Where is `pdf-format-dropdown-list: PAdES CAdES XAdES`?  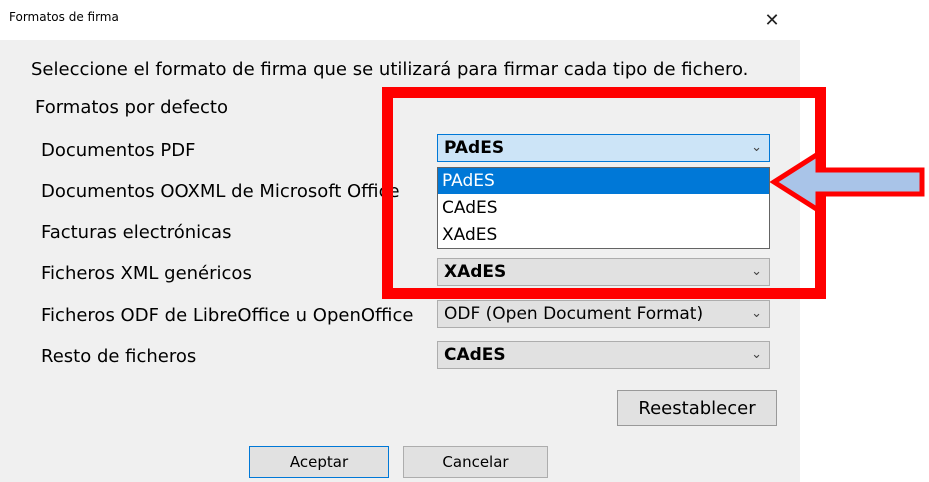
pdf-format-dropdown-list: PAdES CAdES XAdES is located at coordinates (603, 208).